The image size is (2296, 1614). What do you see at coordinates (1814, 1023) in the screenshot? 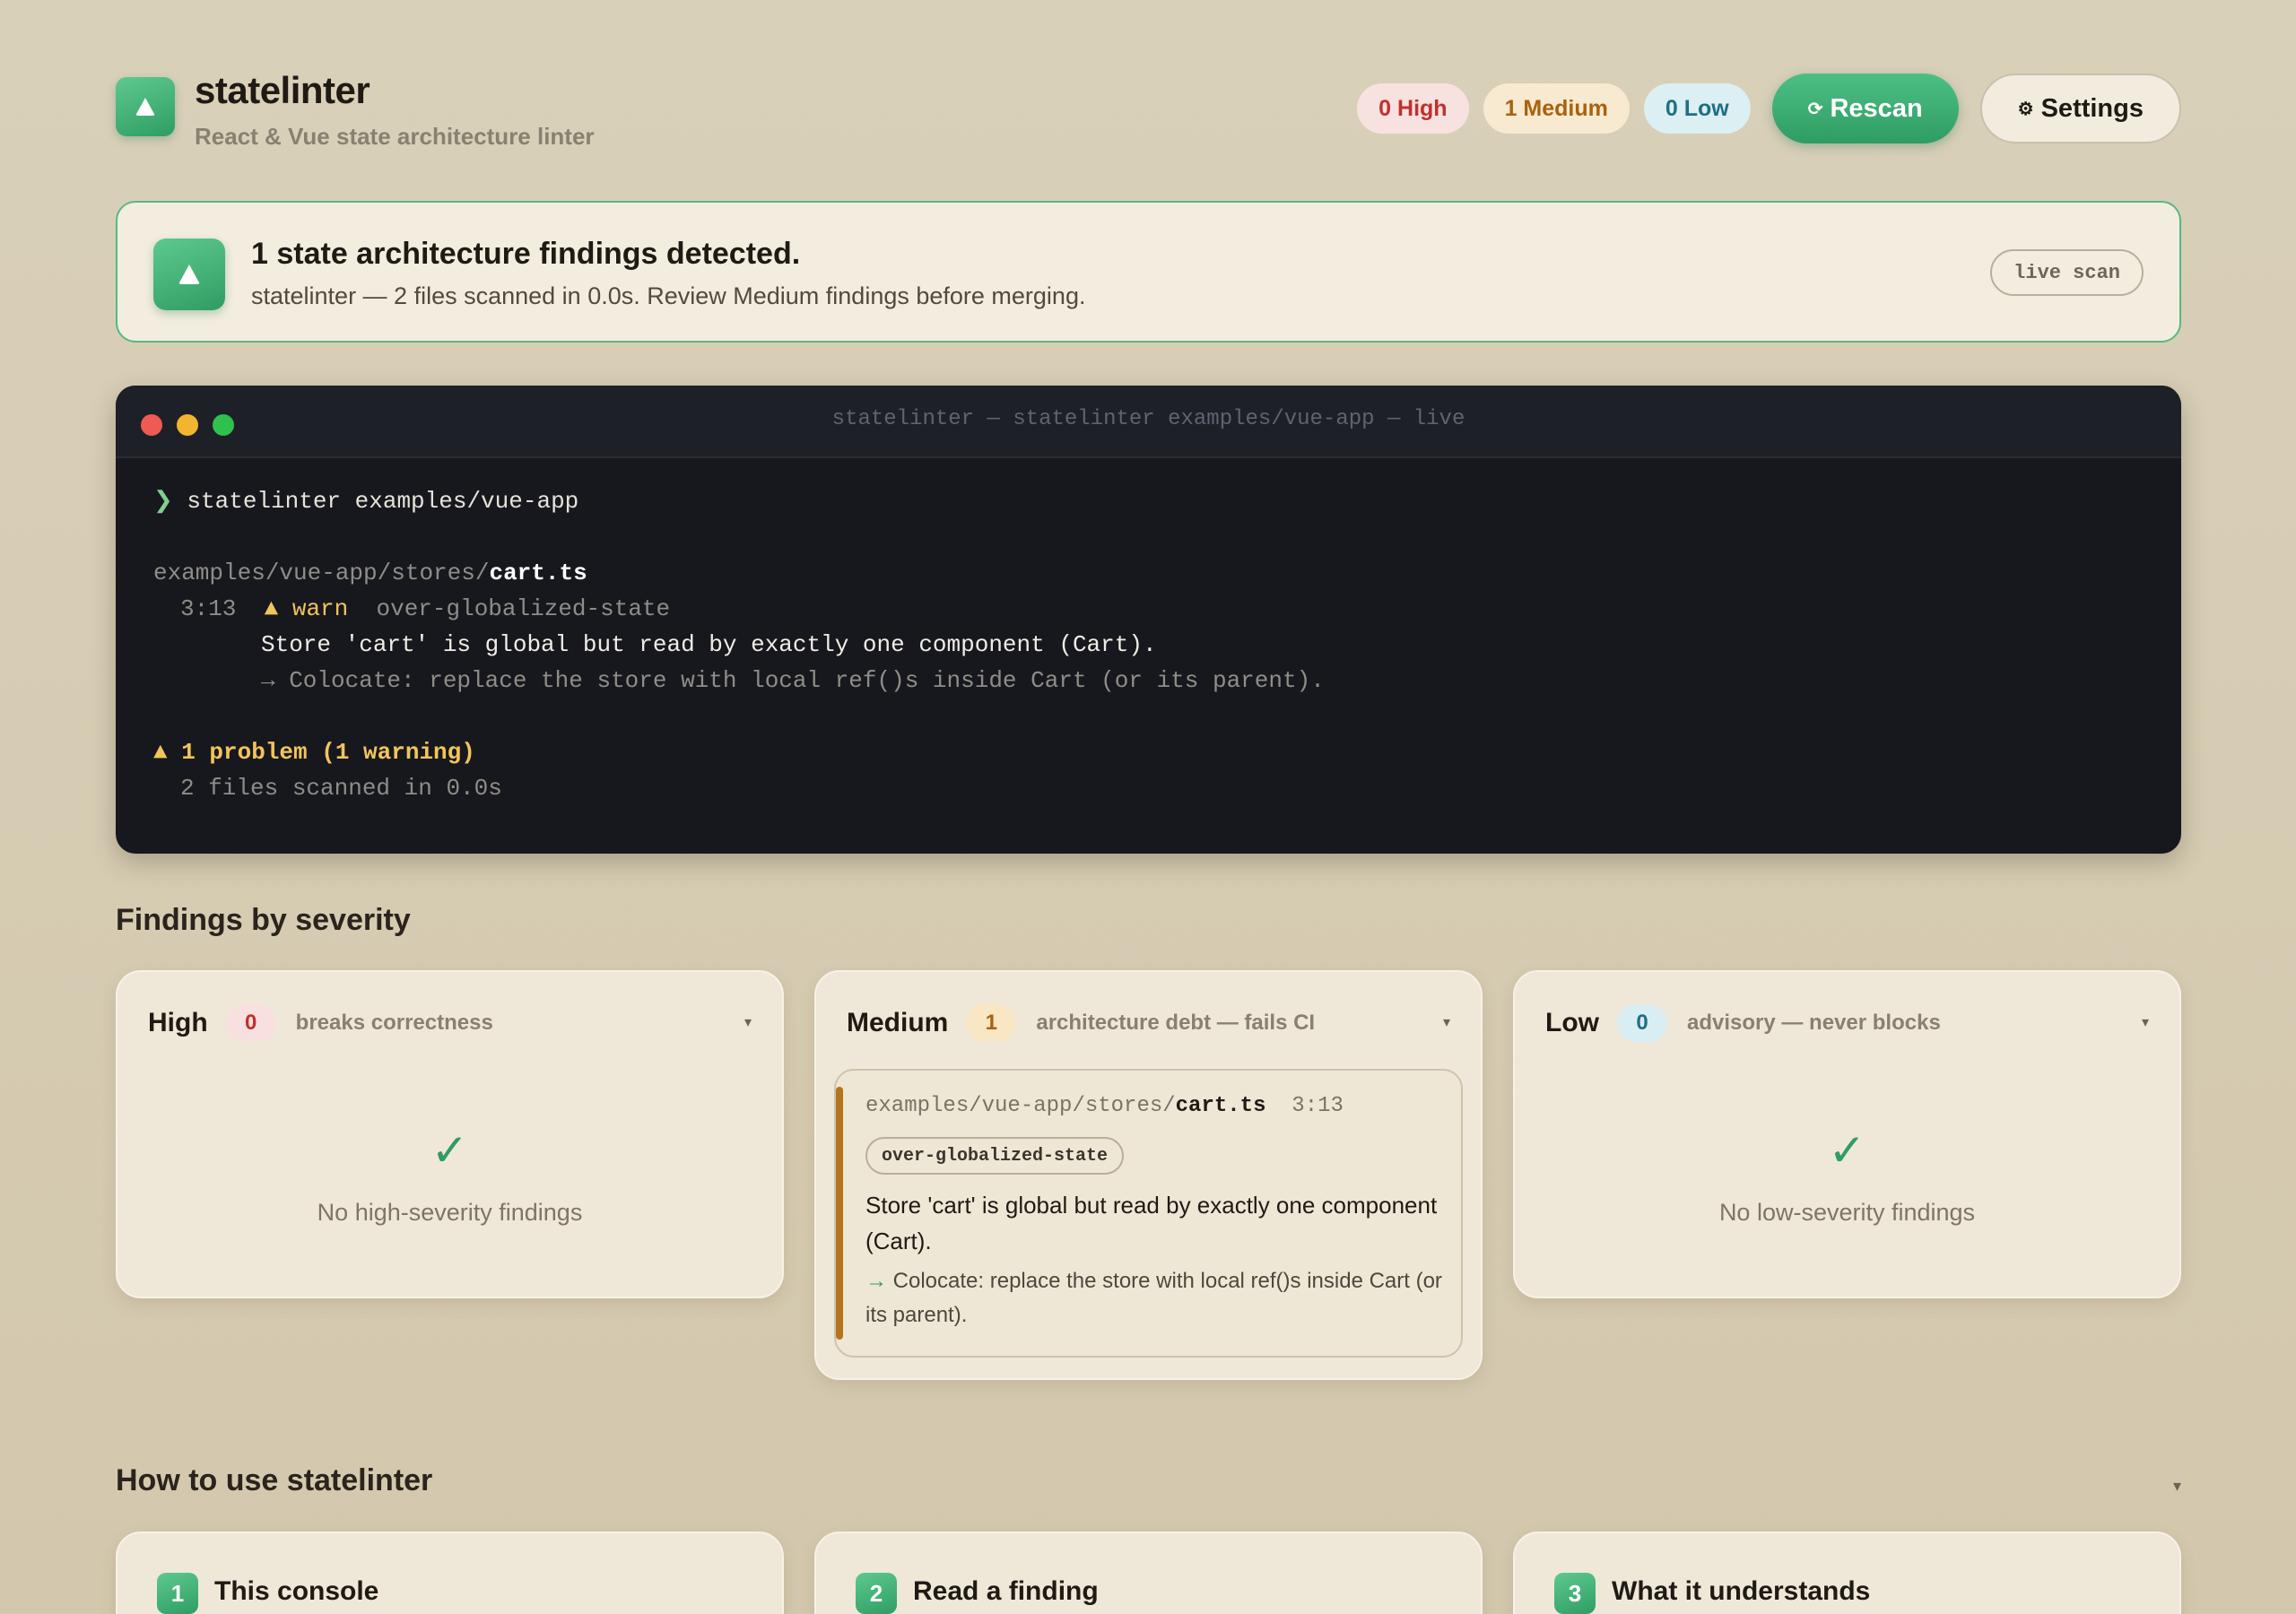
I see `low-card-desc: advisory — never blocks` at bounding box center [1814, 1023].